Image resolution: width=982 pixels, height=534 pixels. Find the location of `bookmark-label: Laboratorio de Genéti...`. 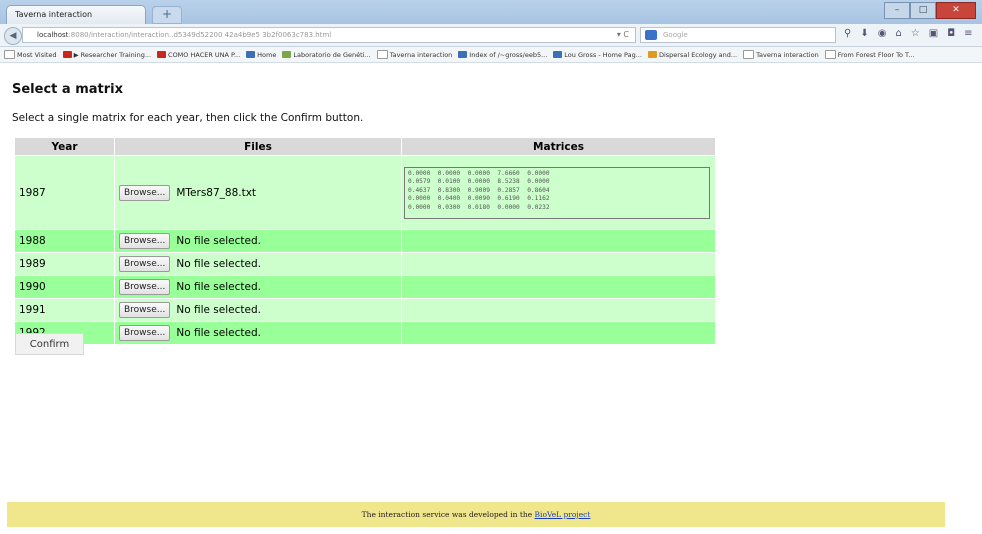

bookmark-label: Laboratorio de Genéti... is located at coordinates (332, 54).